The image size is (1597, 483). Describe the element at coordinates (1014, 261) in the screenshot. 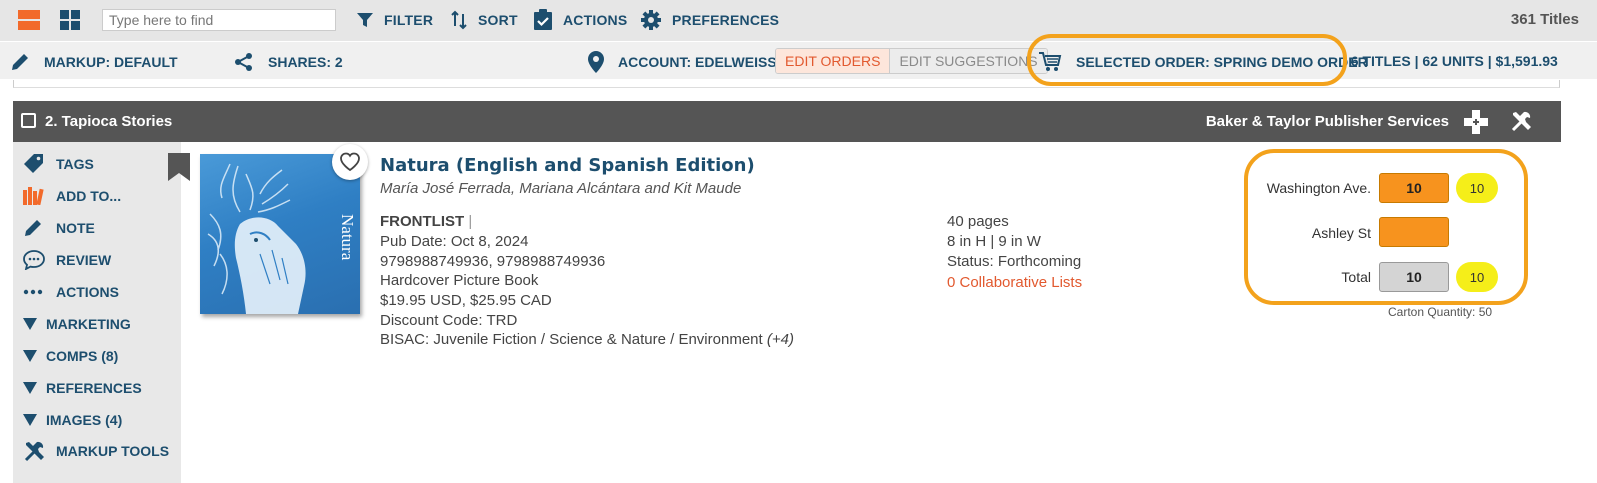

I see `book-status: Status: Forthcoming` at that location.